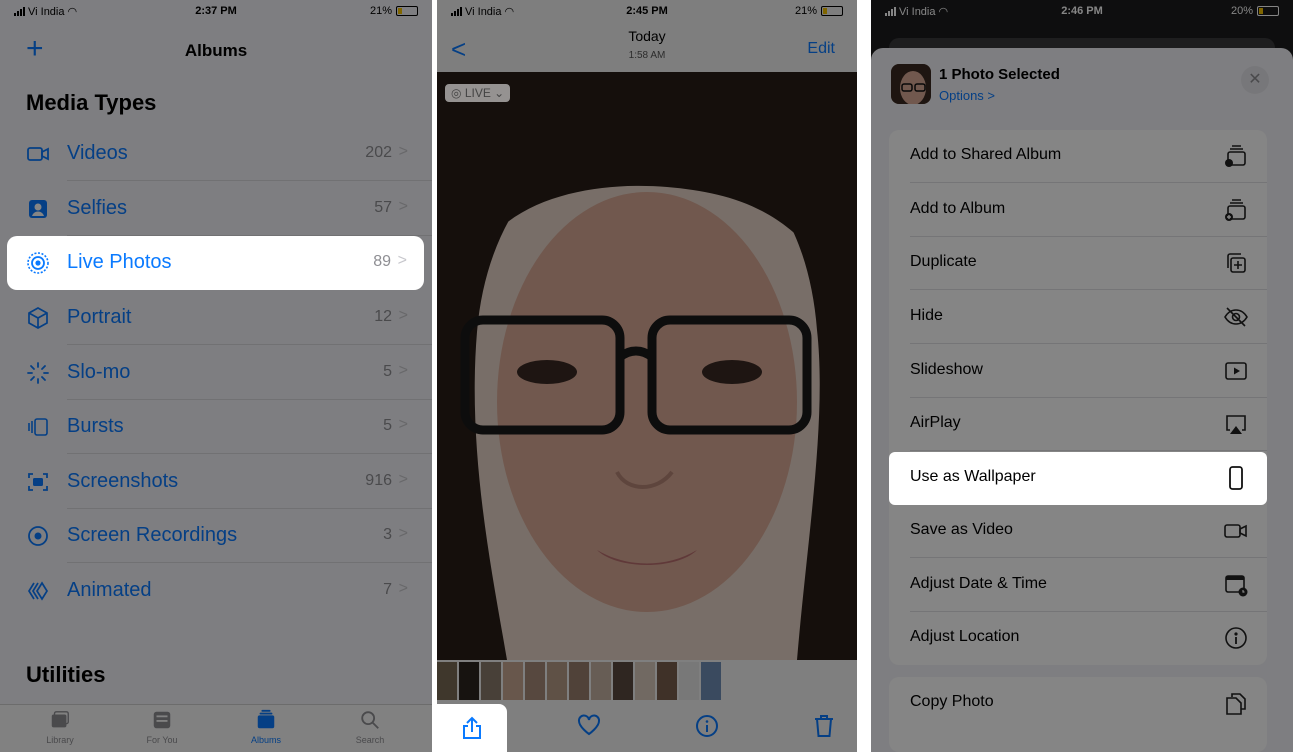 The width and height of the screenshot is (1293, 752). Describe the element at coordinates (60, 740) in the screenshot. I see `tab-label: Library` at that location.